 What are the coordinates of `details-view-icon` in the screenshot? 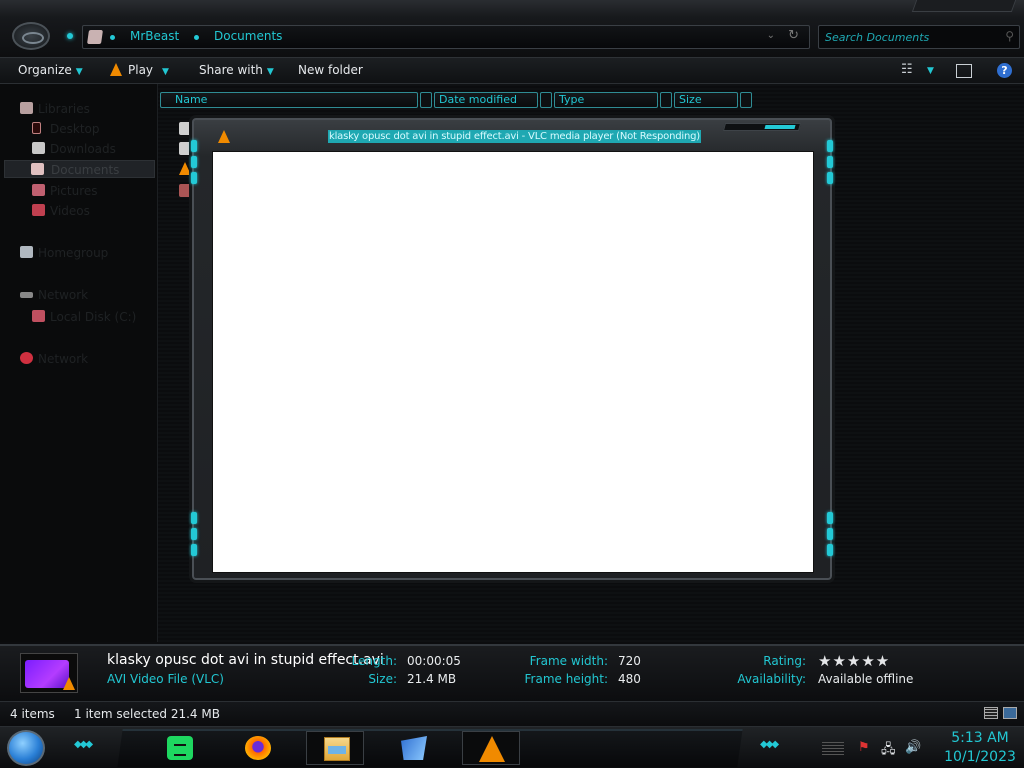 It's located at (991, 713).